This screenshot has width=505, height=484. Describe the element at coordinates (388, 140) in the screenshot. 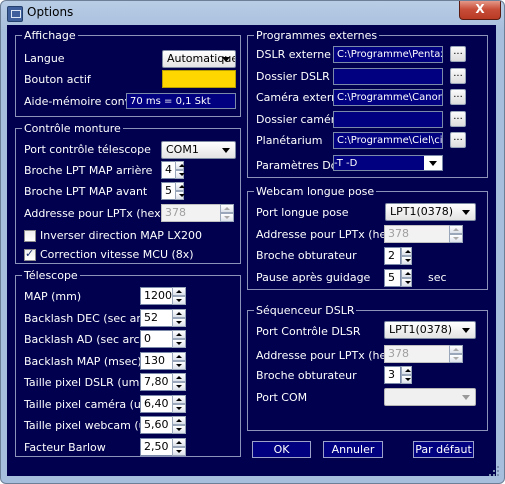

I see `programme-path-field: C:\Programme\Ciel\ciel.exe` at that location.